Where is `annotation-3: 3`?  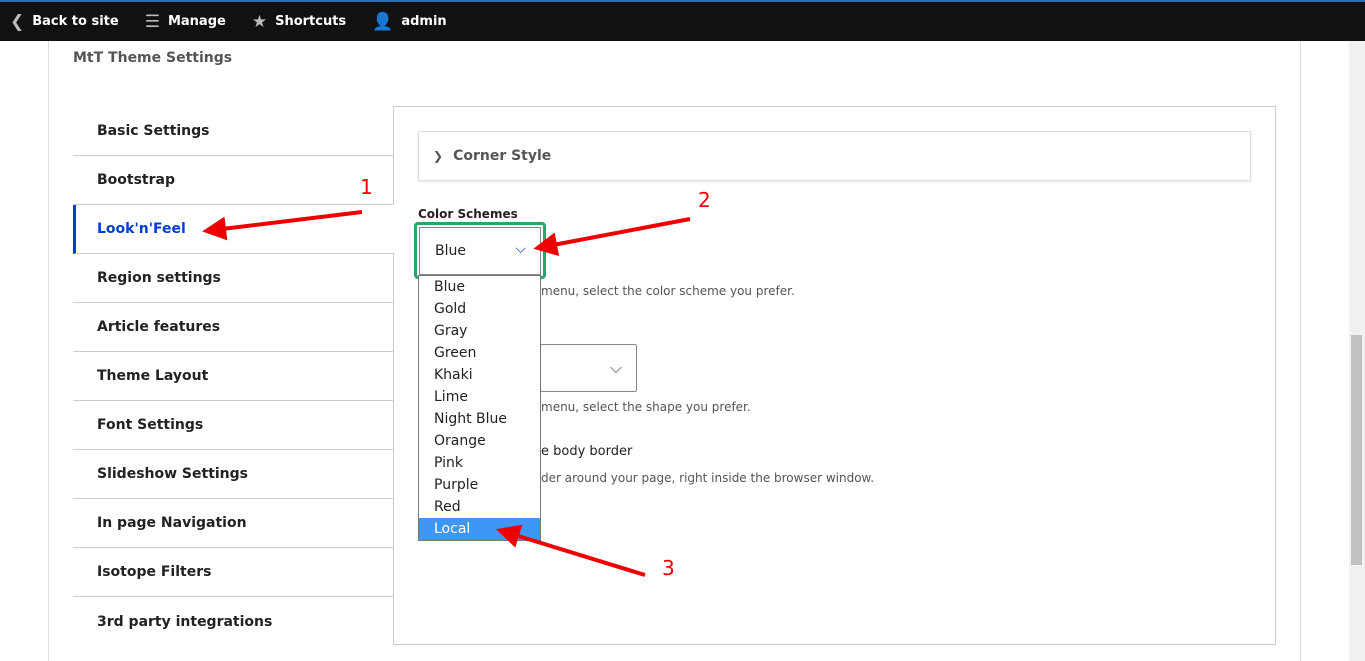
annotation-3: 3 is located at coordinates (668, 568).